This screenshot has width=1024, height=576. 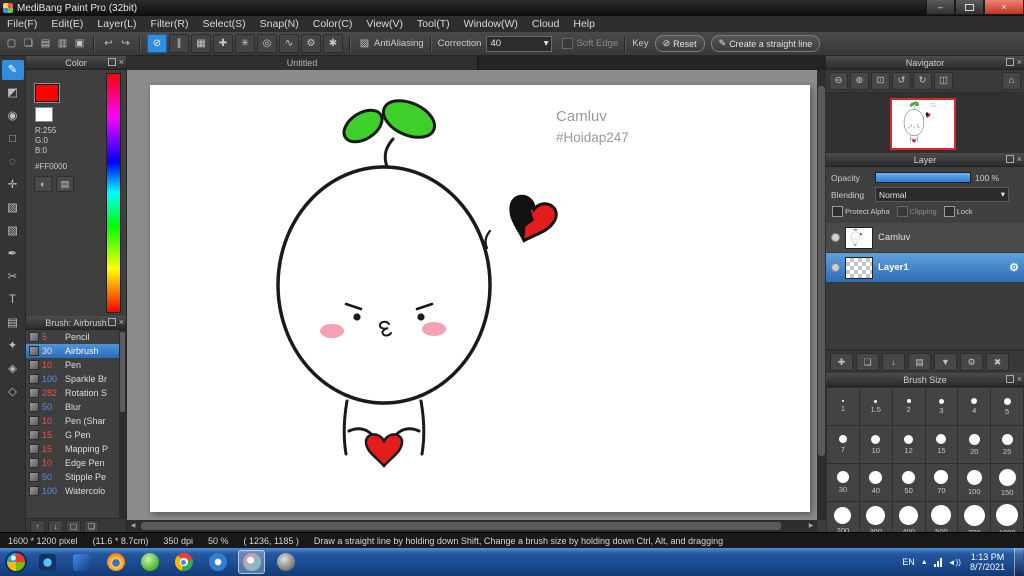 What do you see at coordinates (67, 24) in the screenshot?
I see `menu-edit: Edit(E)` at bounding box center [67, 24].